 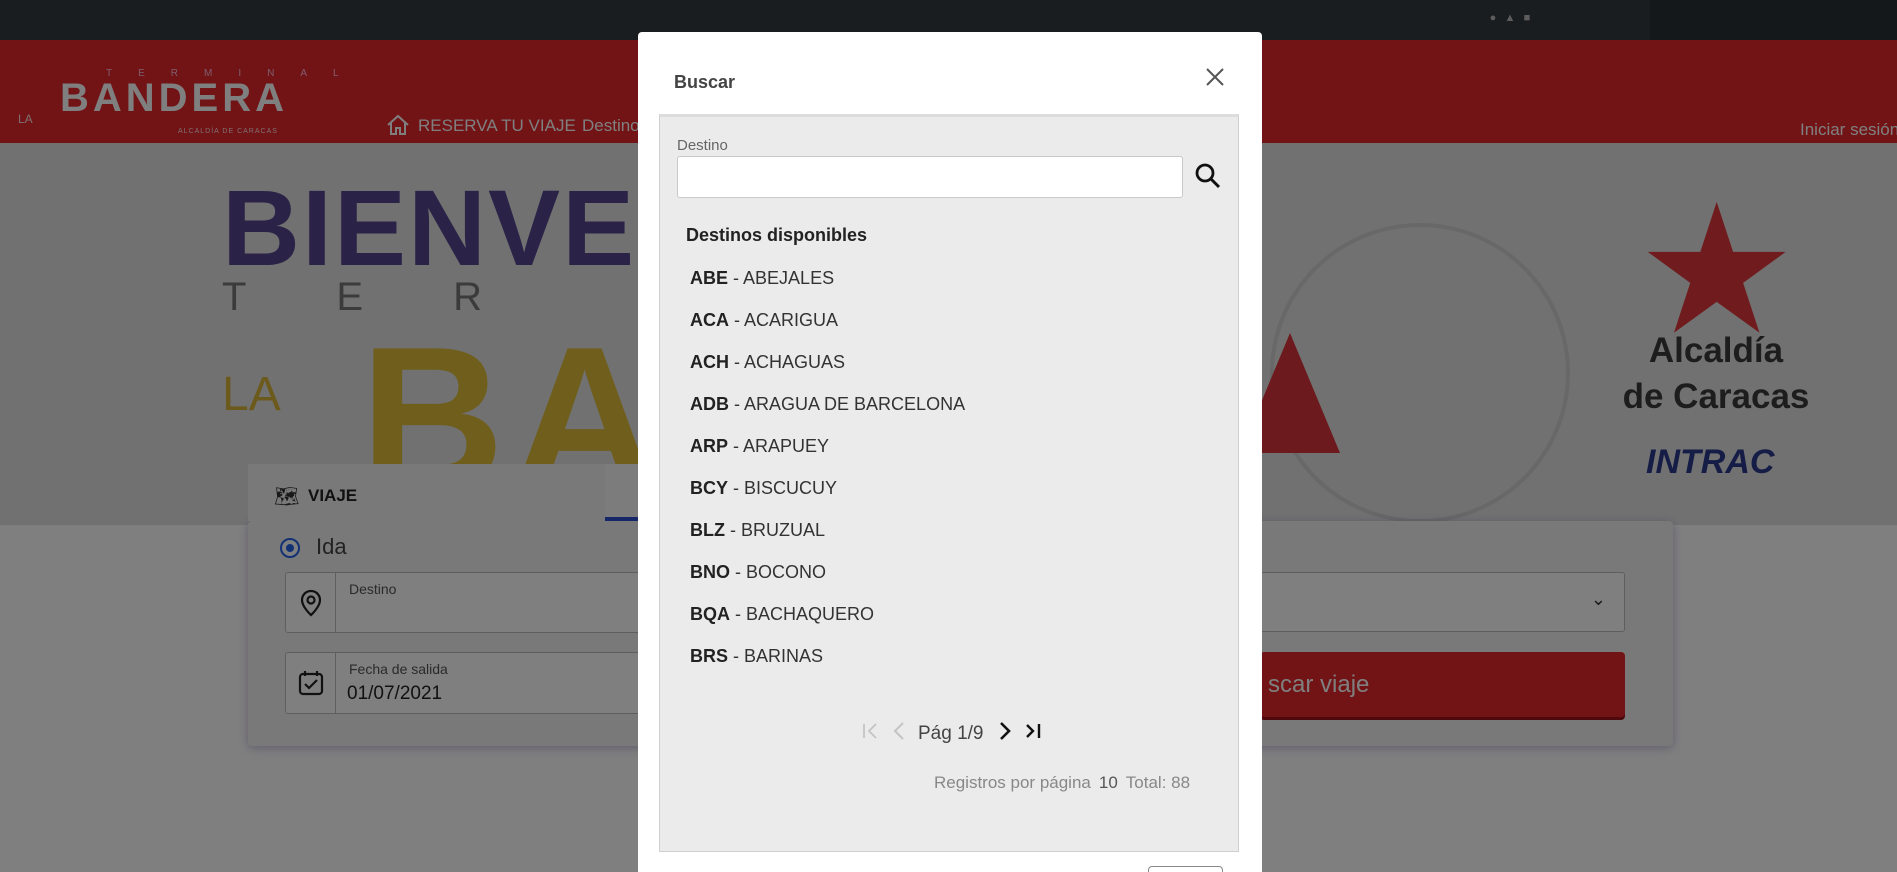 What do you see at coordinates (710, 614) in the screenshot?
I see `destino-code: BQA` at bounding box center [710, 614].